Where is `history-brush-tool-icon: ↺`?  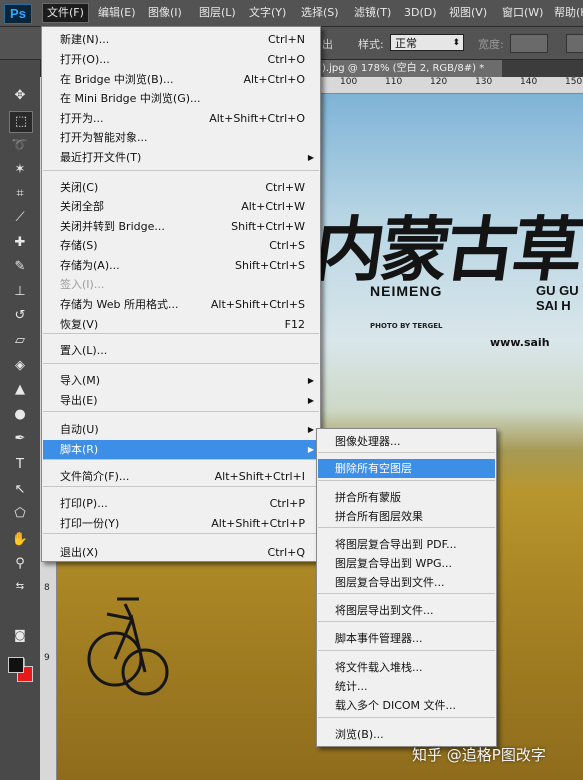 history-brush-tool-icon: ↺ is located at coordinates (20, 316).